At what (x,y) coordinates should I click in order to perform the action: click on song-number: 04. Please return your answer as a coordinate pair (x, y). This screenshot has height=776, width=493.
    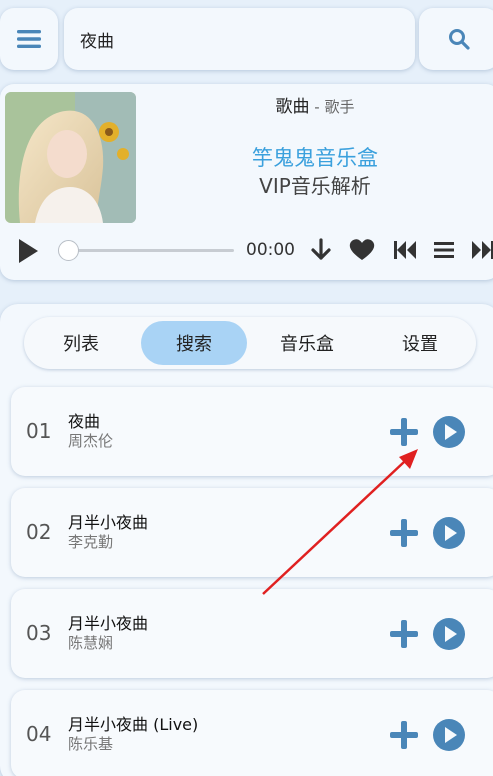
    Looking at the image, I should click on (39, 734).